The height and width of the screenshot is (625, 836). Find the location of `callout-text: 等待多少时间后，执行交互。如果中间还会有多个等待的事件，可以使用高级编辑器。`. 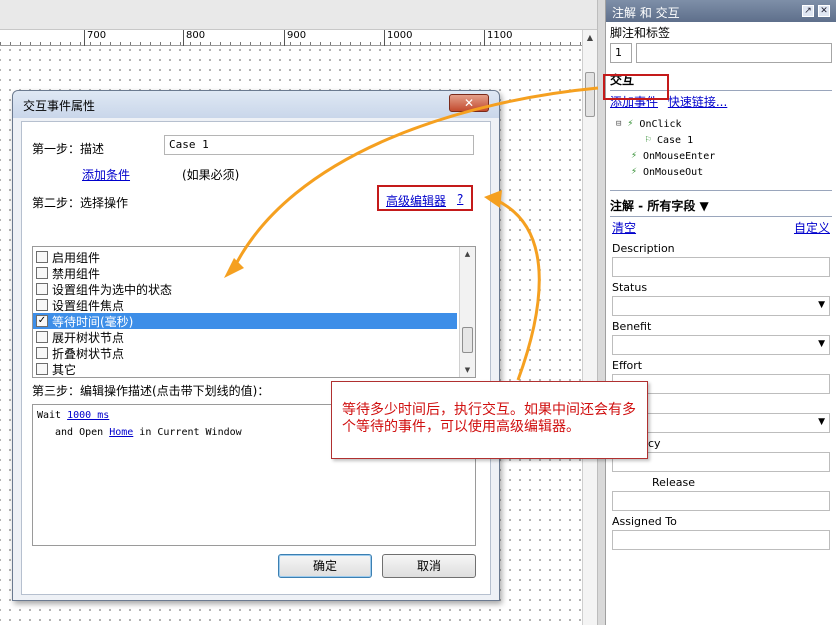

callout-text: 等待多少时间后，执行交互。如果中间还会有多个等待的事件，可以使用高级编辑器。 is located at coordinates (489, 418).